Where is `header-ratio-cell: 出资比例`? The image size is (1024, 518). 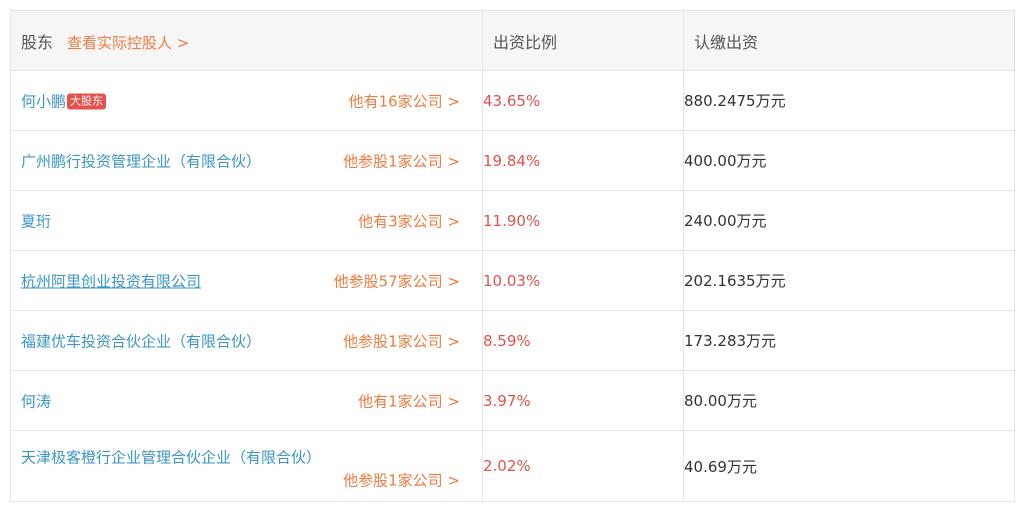
header-ratio-cell: 出资比例 is located at coordinates (583, 40).